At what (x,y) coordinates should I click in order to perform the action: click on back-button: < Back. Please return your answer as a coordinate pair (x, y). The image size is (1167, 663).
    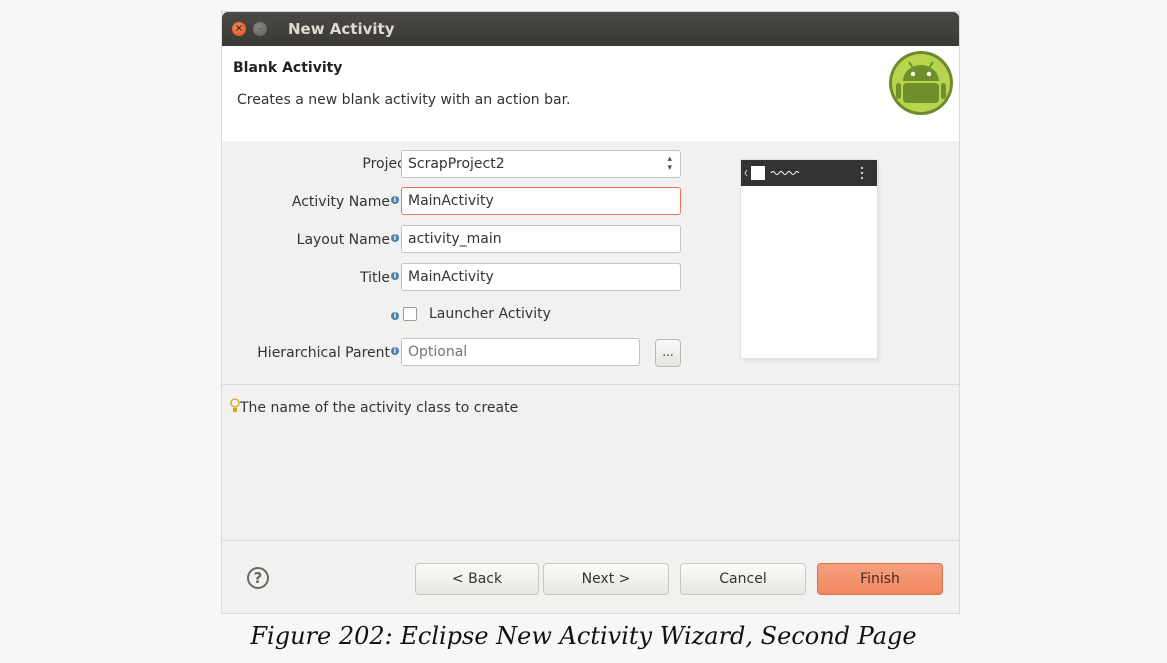
    Looking at the image, I should click on (477, 579).